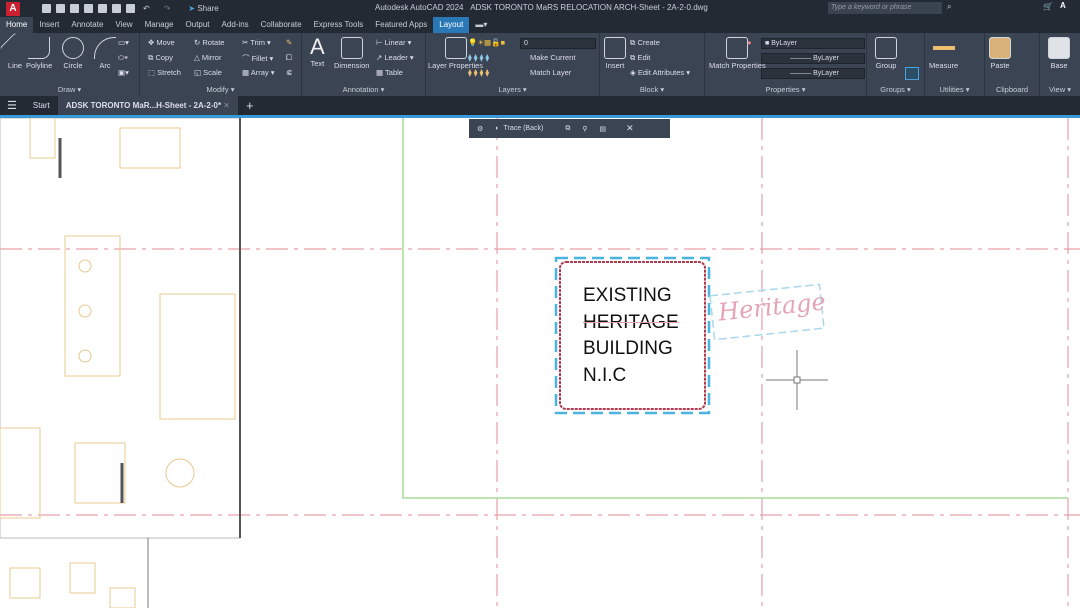  I want to click on drawing-tab: ADSK TORONTO MaR...H-Sheet - 2A-2-0* ✕, so click(147, 105).